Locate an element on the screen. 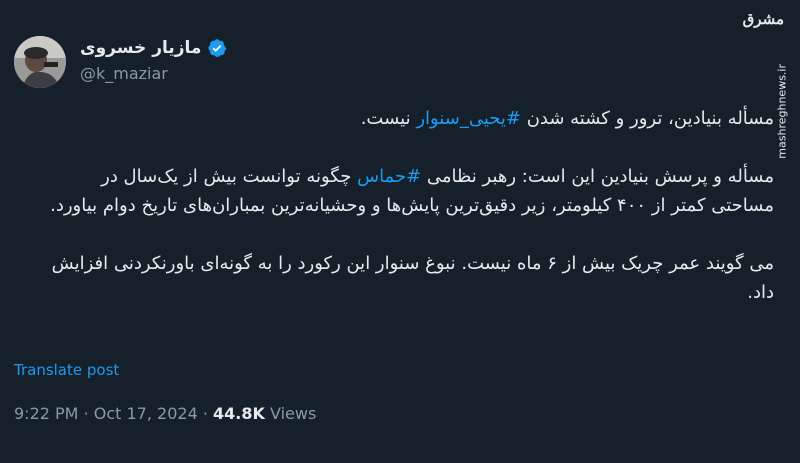 The height and width of the screenshot is (463, 800). author-block: مازیار خسروی @k_maziar is located at coordinates (153, 59).